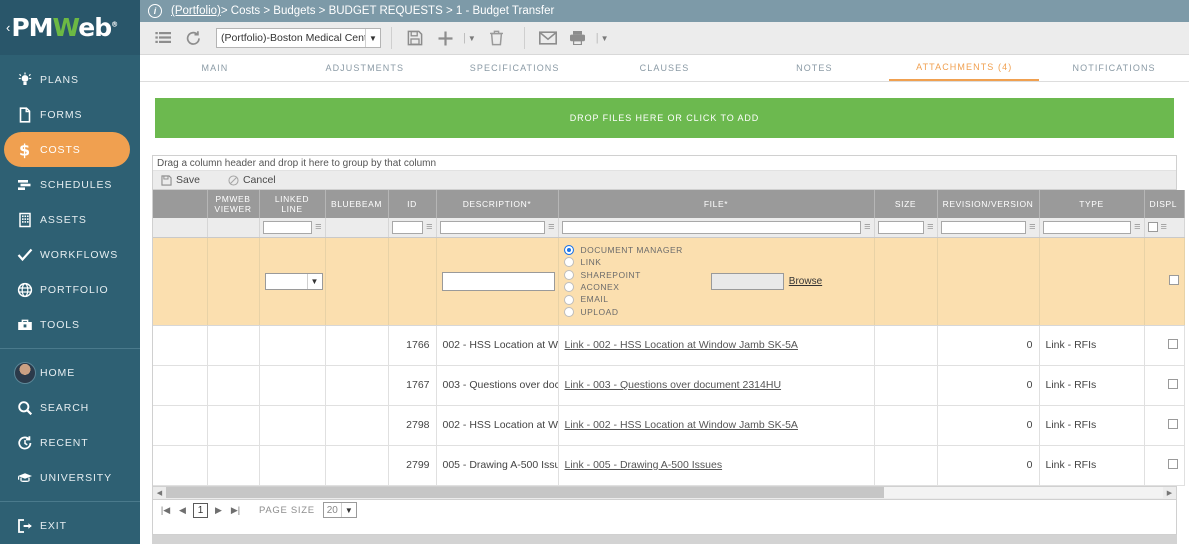  Describe the element at coordinates (70, 289) in the screenshot. I see `sidebar-item-portfolio: PORTFOLIO` at that location.